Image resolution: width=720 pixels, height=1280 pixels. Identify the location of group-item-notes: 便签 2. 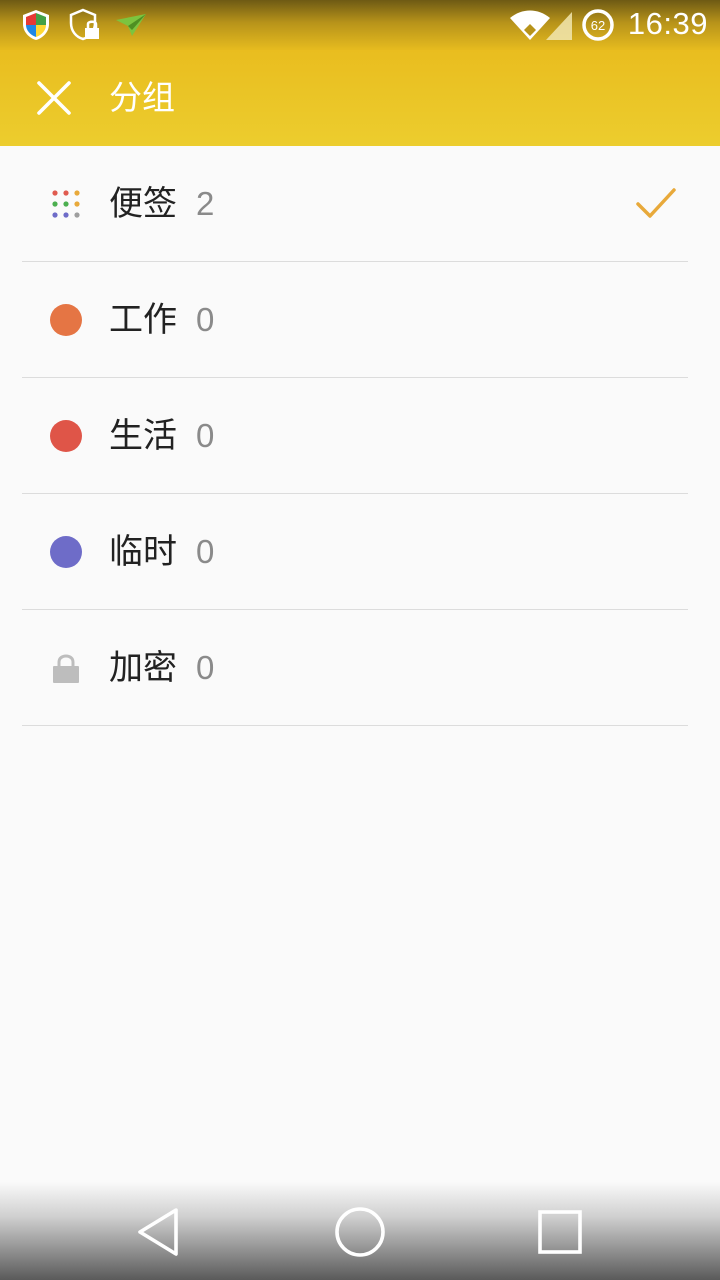
(355, 204).